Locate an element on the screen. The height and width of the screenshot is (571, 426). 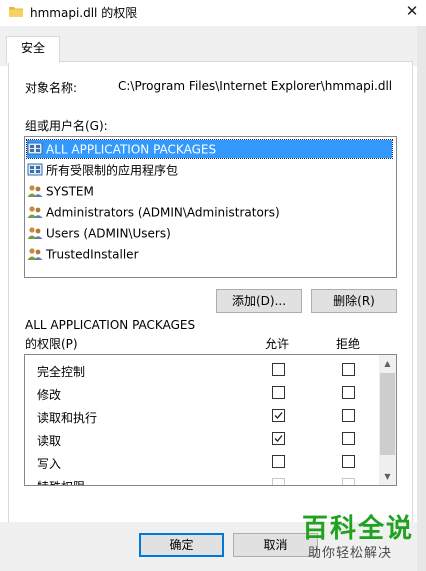
user-list-item: 所有受限制的应用程序包 is located at coordinates (102, 170).